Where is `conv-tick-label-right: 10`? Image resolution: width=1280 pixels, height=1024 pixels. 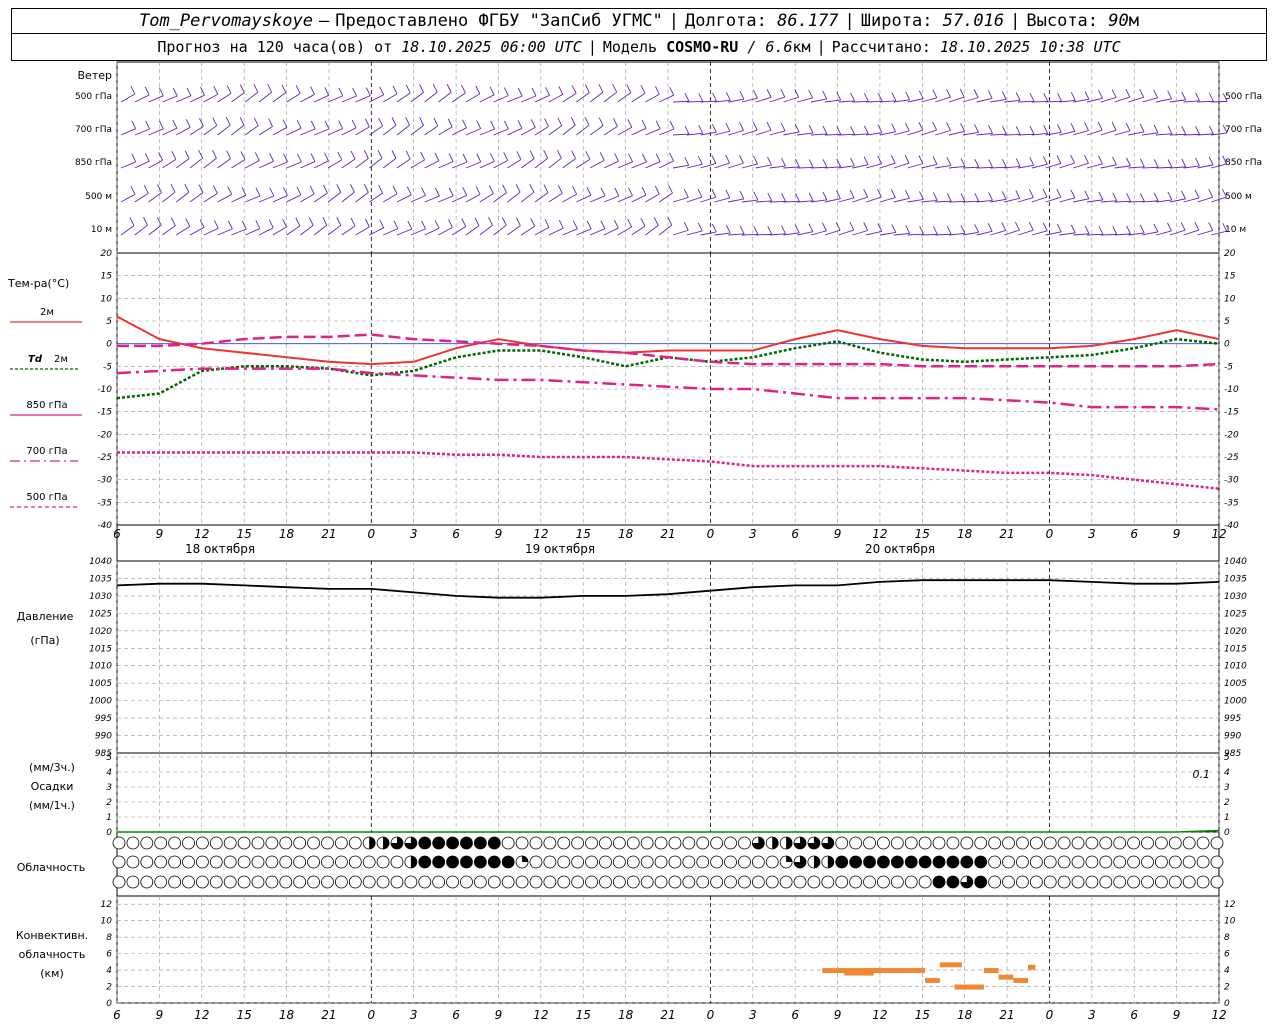 conv-tick-label-right: 10 is located at coordinates (1230, 922).